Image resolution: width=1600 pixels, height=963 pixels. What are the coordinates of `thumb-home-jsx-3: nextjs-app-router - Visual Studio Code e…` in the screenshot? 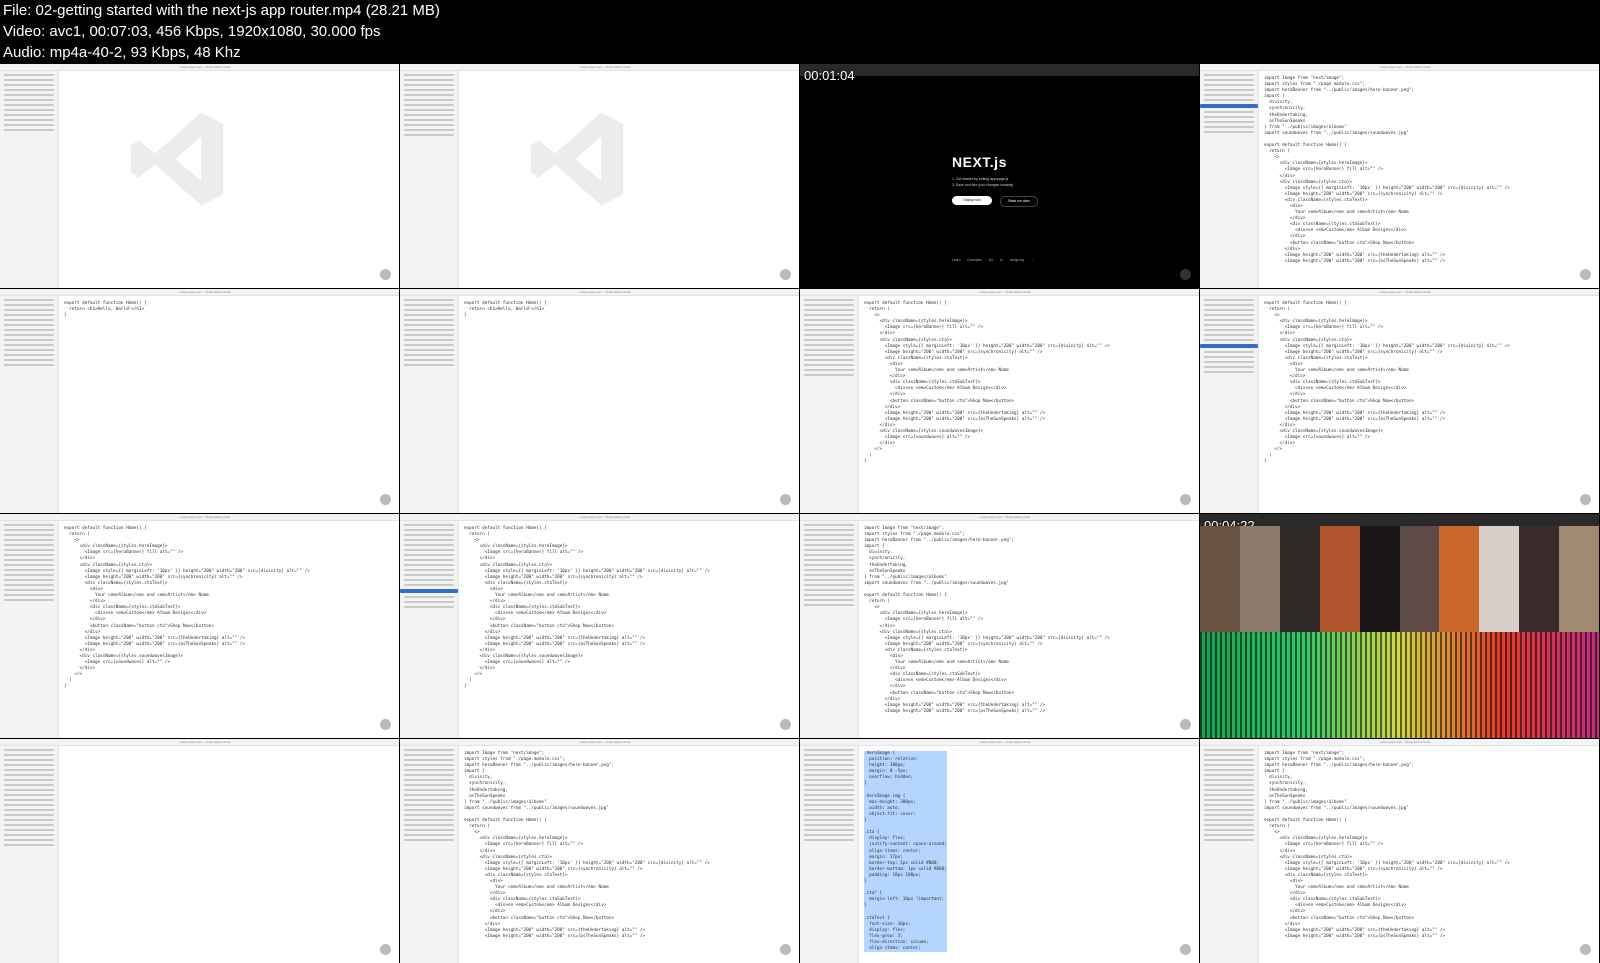 It's located at (199, 626).